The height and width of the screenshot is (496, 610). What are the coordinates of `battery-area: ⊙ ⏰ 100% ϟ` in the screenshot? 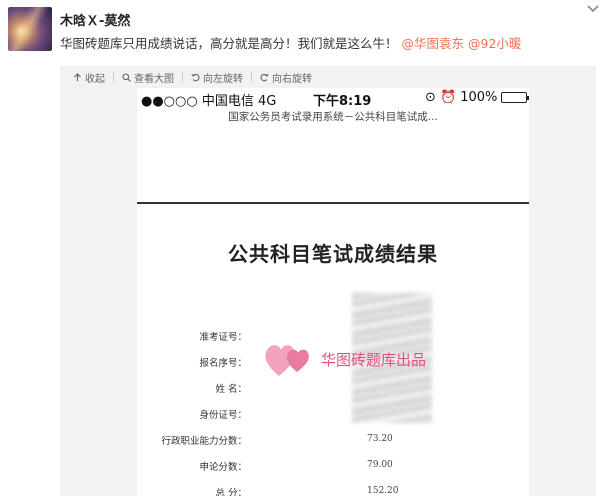 It's located at (477, 97).